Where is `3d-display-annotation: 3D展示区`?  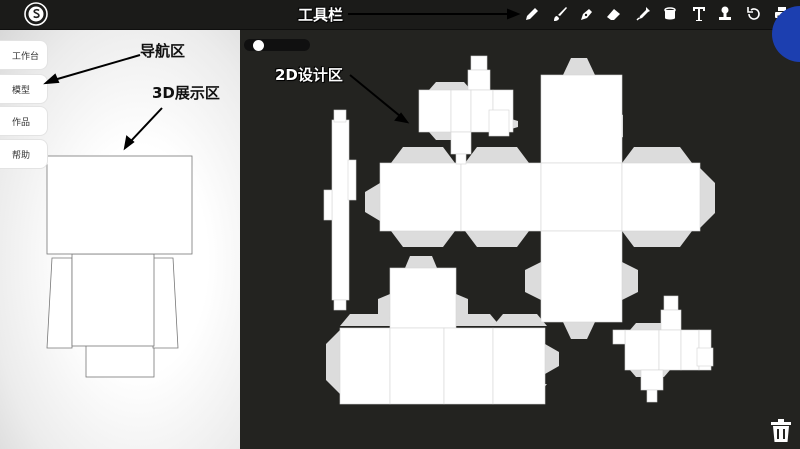
3d-display-annotation: 3D展示区 is located at coordinates (186, 93).